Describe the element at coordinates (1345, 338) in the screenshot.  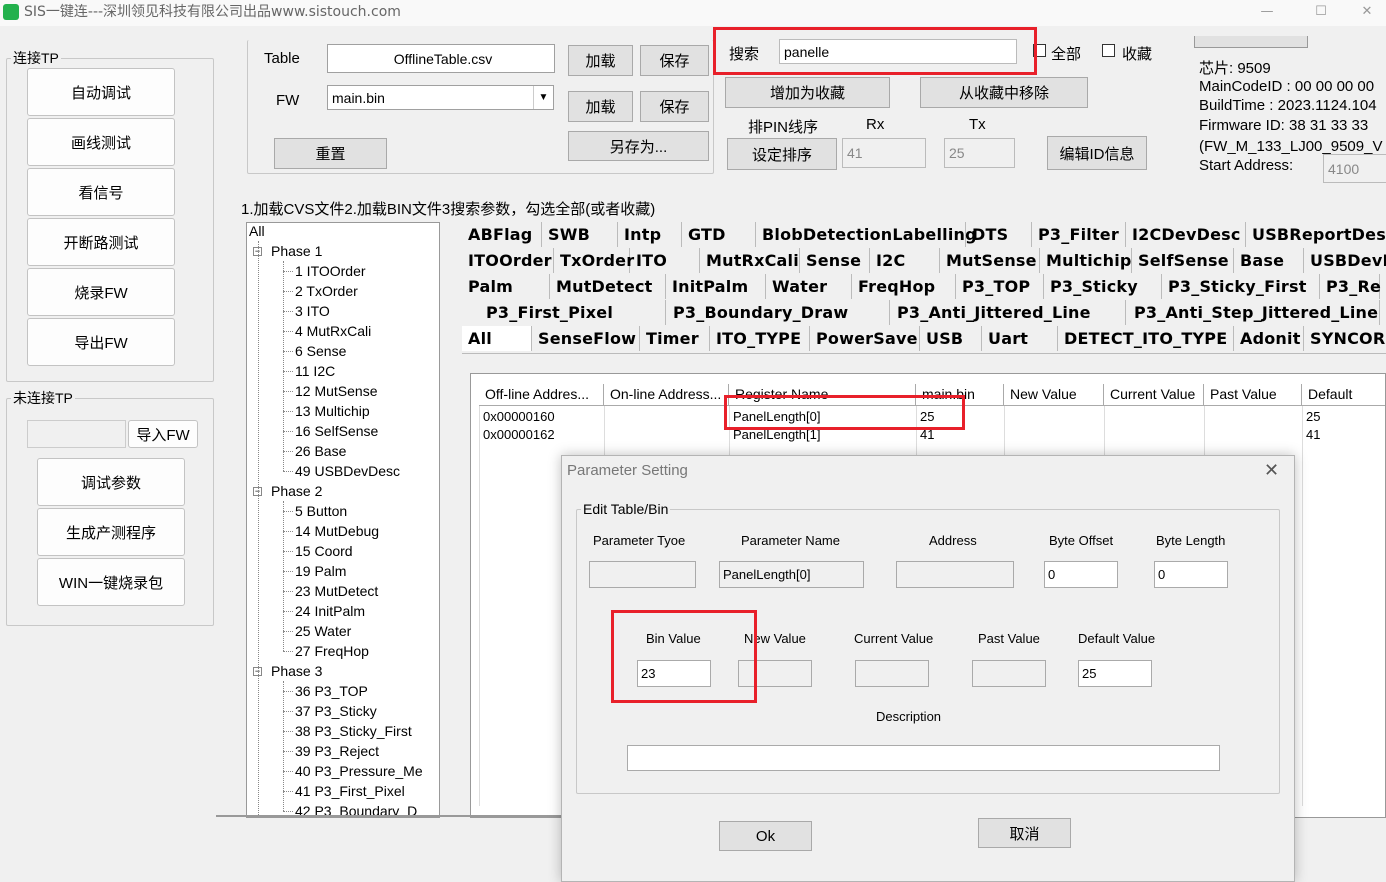
I see `tab-syncori: SYNCORI` at that location.